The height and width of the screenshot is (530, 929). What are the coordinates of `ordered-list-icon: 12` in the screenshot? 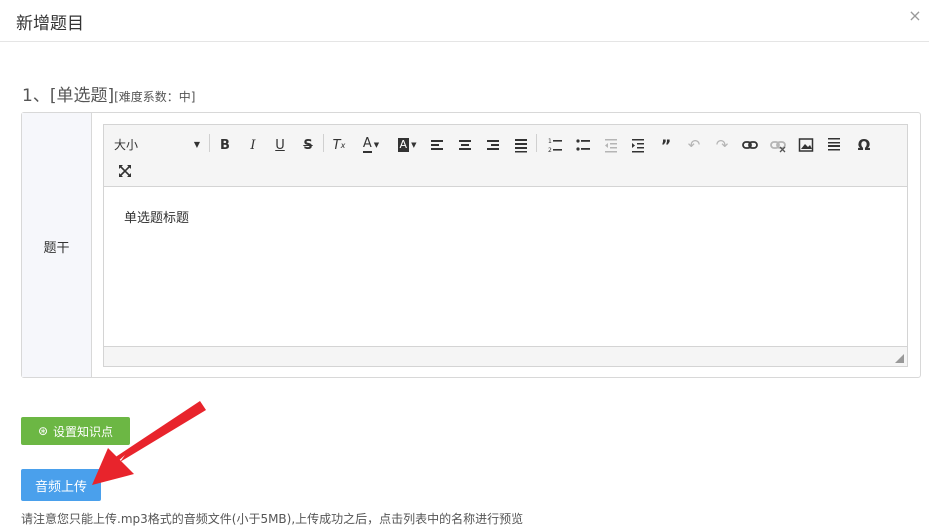 It's located at (555, 145).